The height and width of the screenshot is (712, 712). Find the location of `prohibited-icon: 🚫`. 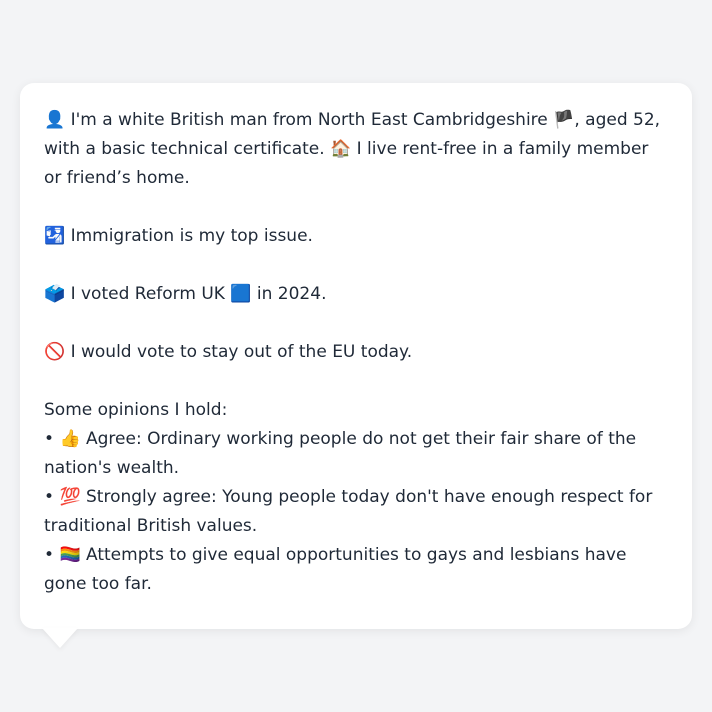

prohibited-icon: 🚫 is located at coordinates (55, 352).